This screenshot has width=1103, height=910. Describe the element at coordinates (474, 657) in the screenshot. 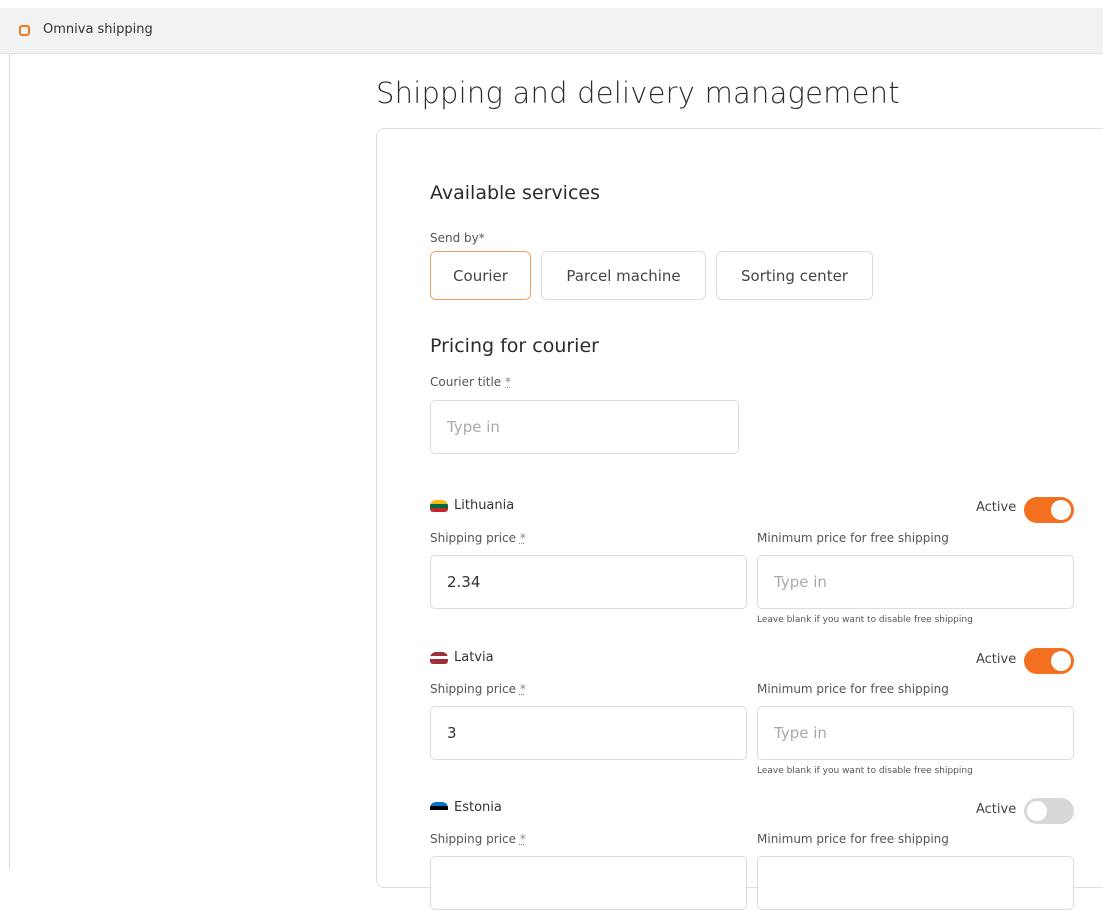

I see `country-name: Latvia` at that location.